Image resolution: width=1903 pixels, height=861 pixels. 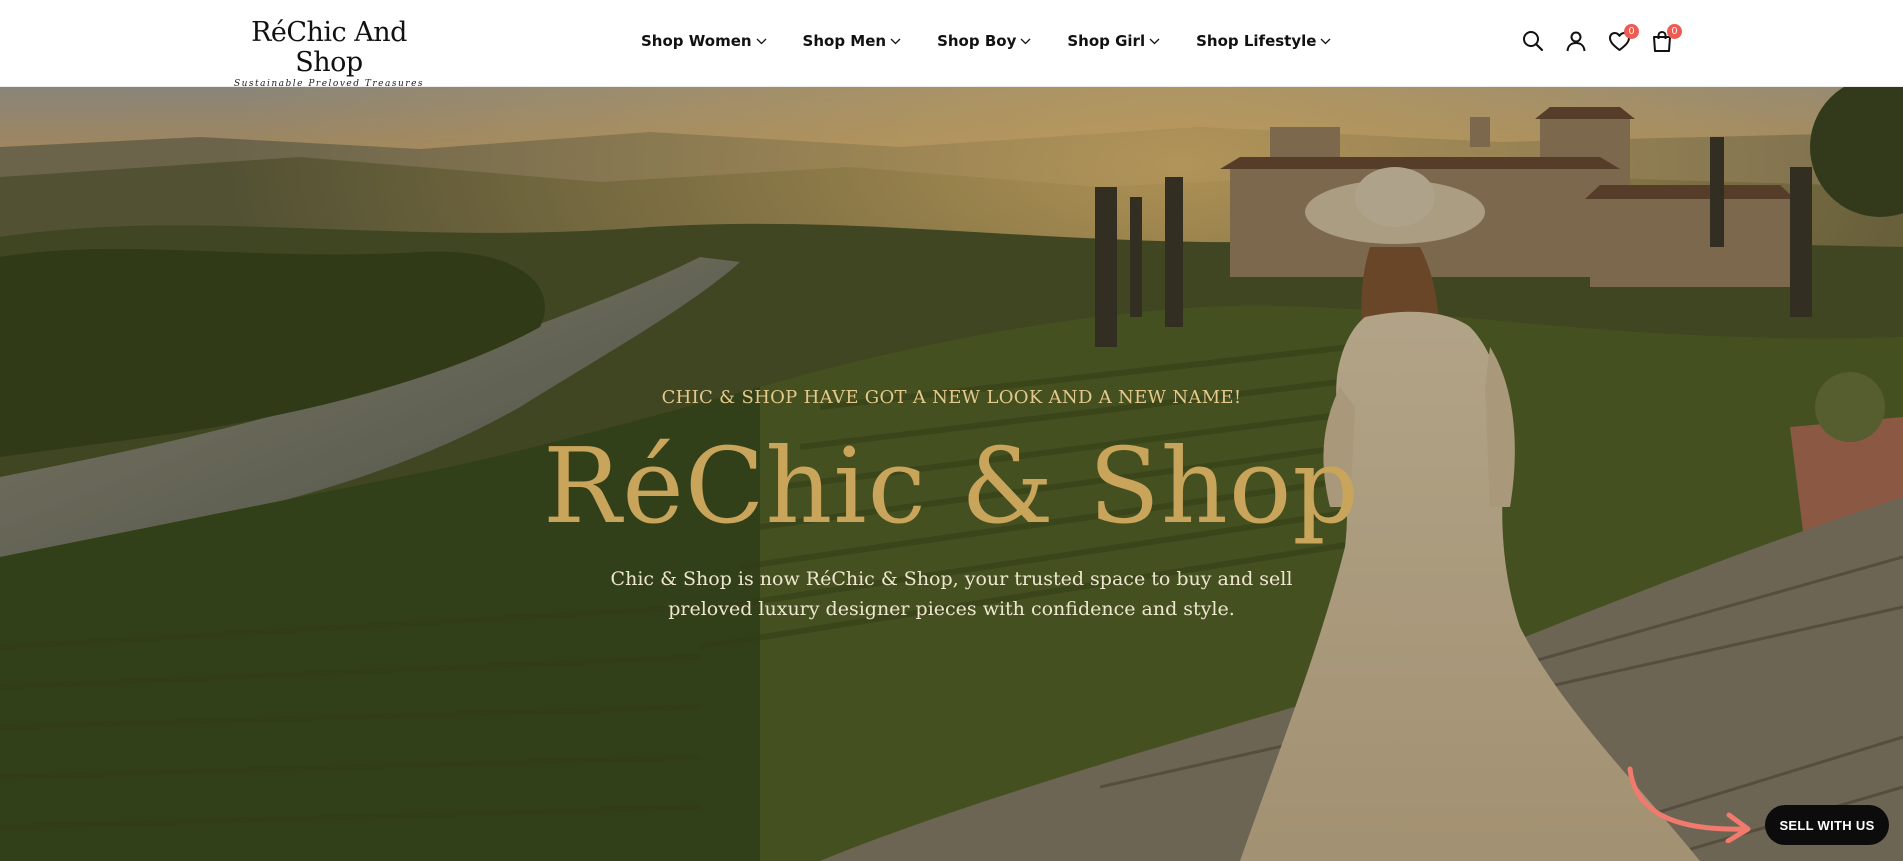 I want to click on nav-label: Shop Men, so click(x=844, y=41).